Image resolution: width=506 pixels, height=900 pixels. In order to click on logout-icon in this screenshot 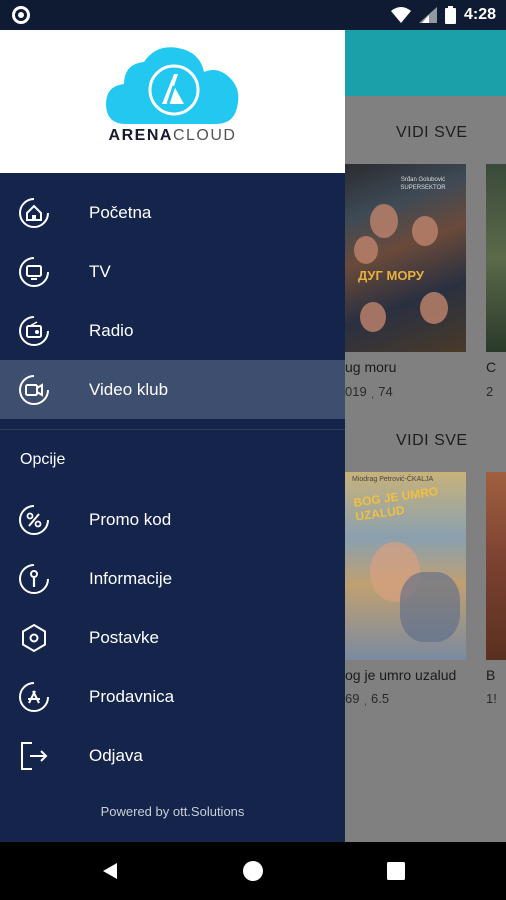, I will do `click(34, 755)`.